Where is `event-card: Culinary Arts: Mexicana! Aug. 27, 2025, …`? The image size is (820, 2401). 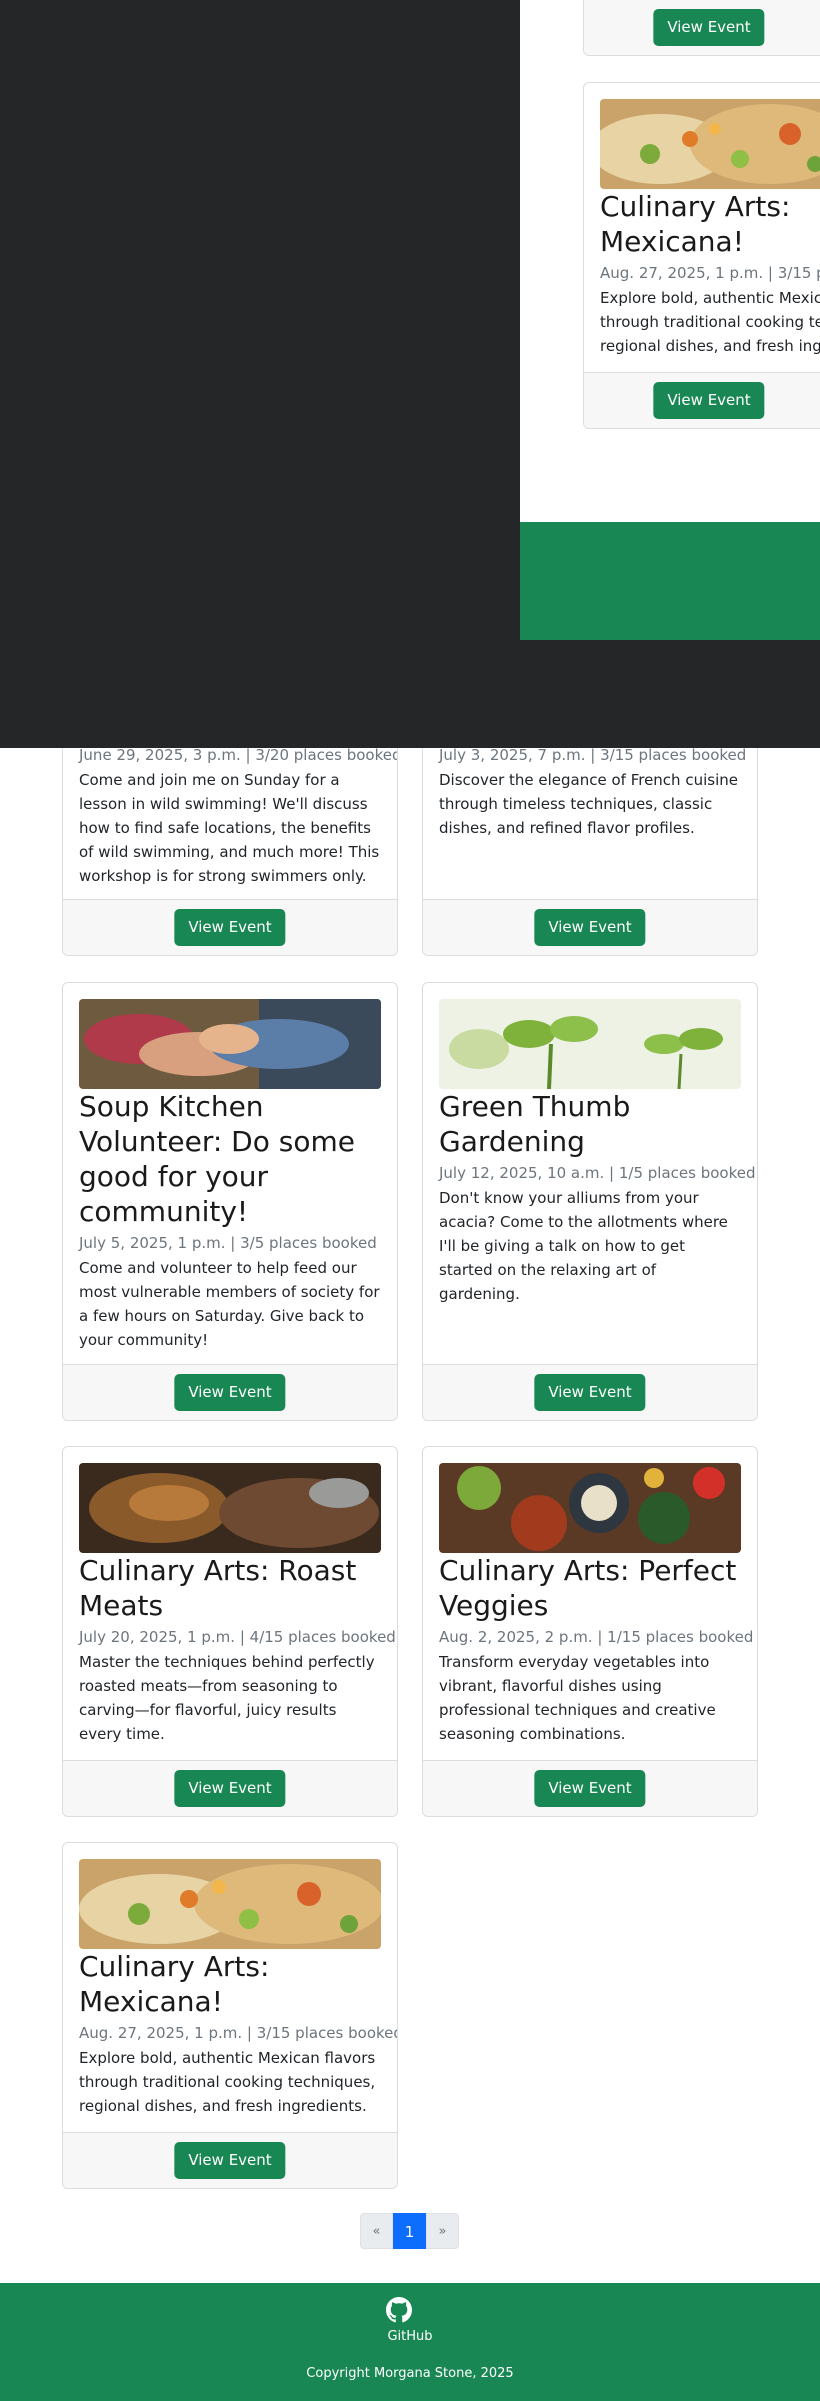
event-card: Culinary Arts: Mexicana! Aug. 27, 2025, … is located at coordinates (230, 2015).